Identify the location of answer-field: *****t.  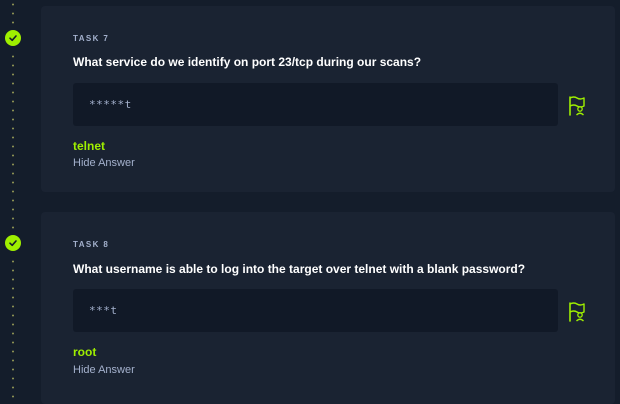
(315, 104).